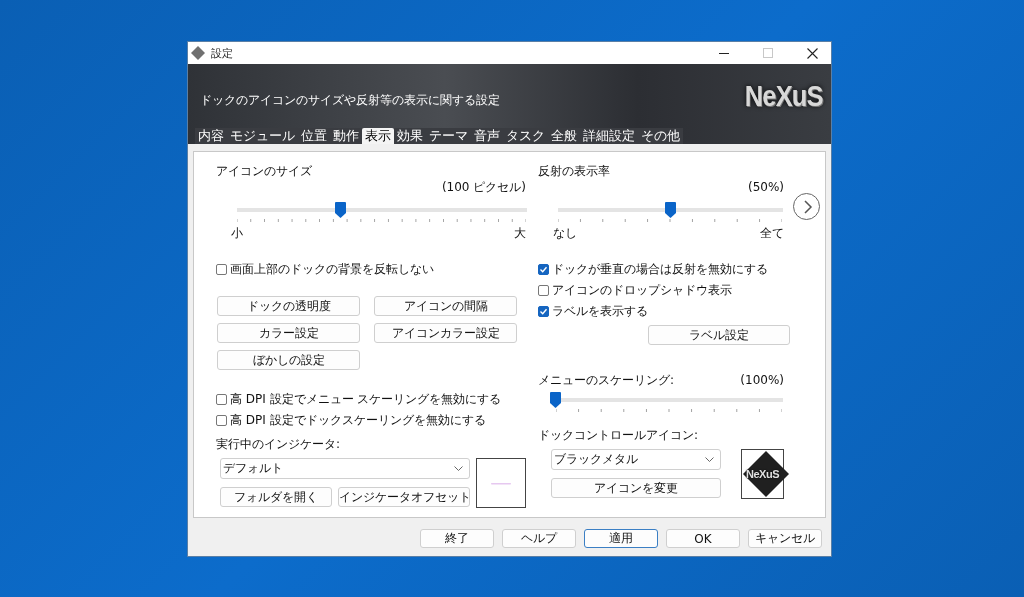 The height and width of the screenshot is (597, 1024). Describe the element at coordinates (222, 53) in the screenshot. I see `window-title: 設定` at that location.